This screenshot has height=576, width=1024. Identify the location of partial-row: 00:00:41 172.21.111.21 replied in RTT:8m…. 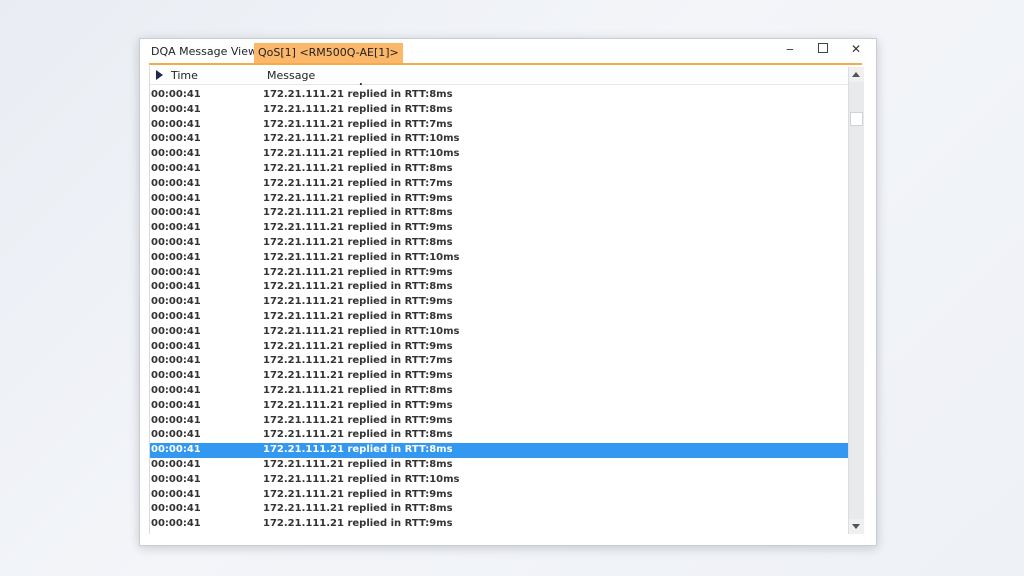
(496, 85).